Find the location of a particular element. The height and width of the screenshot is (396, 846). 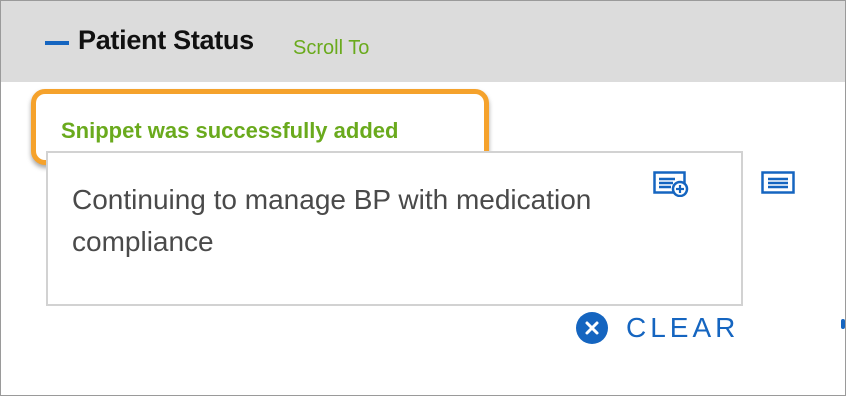

clear-label: CLEAR is located at coordinates (683, 327).